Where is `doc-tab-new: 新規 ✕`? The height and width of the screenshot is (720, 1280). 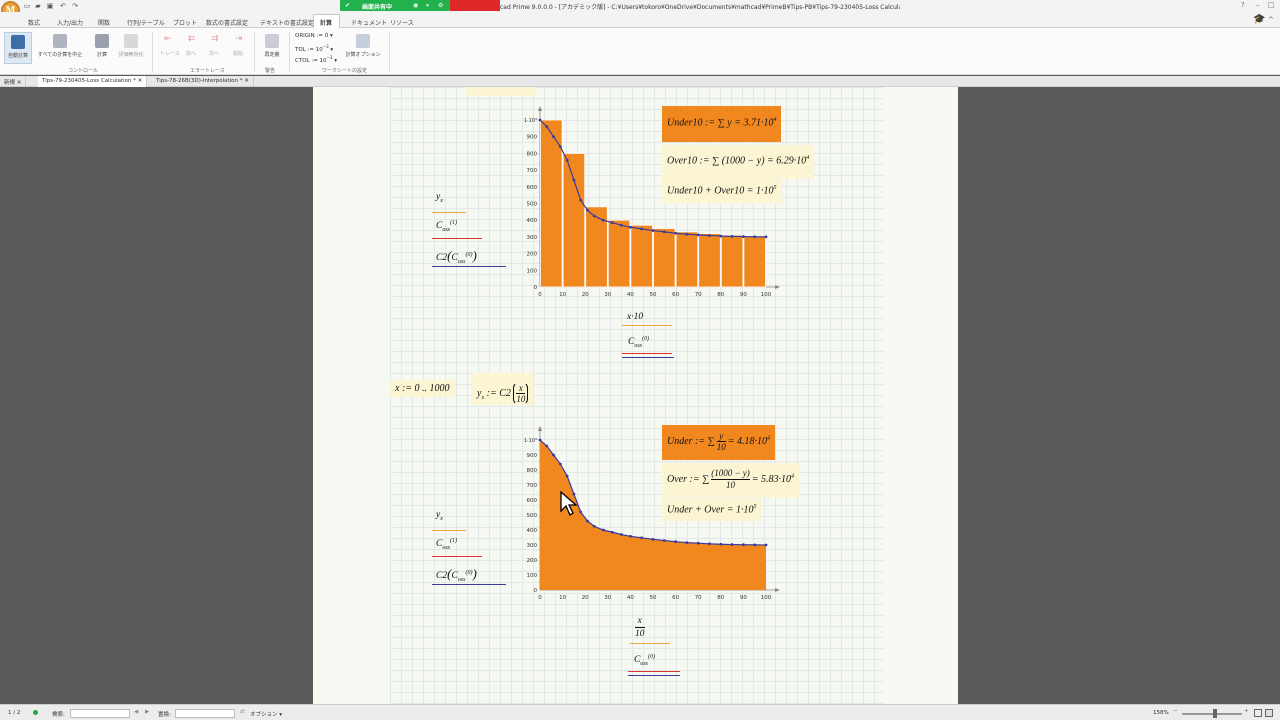 doc-tab-new: 新規 ✕ is located at coordinates (13, 81).